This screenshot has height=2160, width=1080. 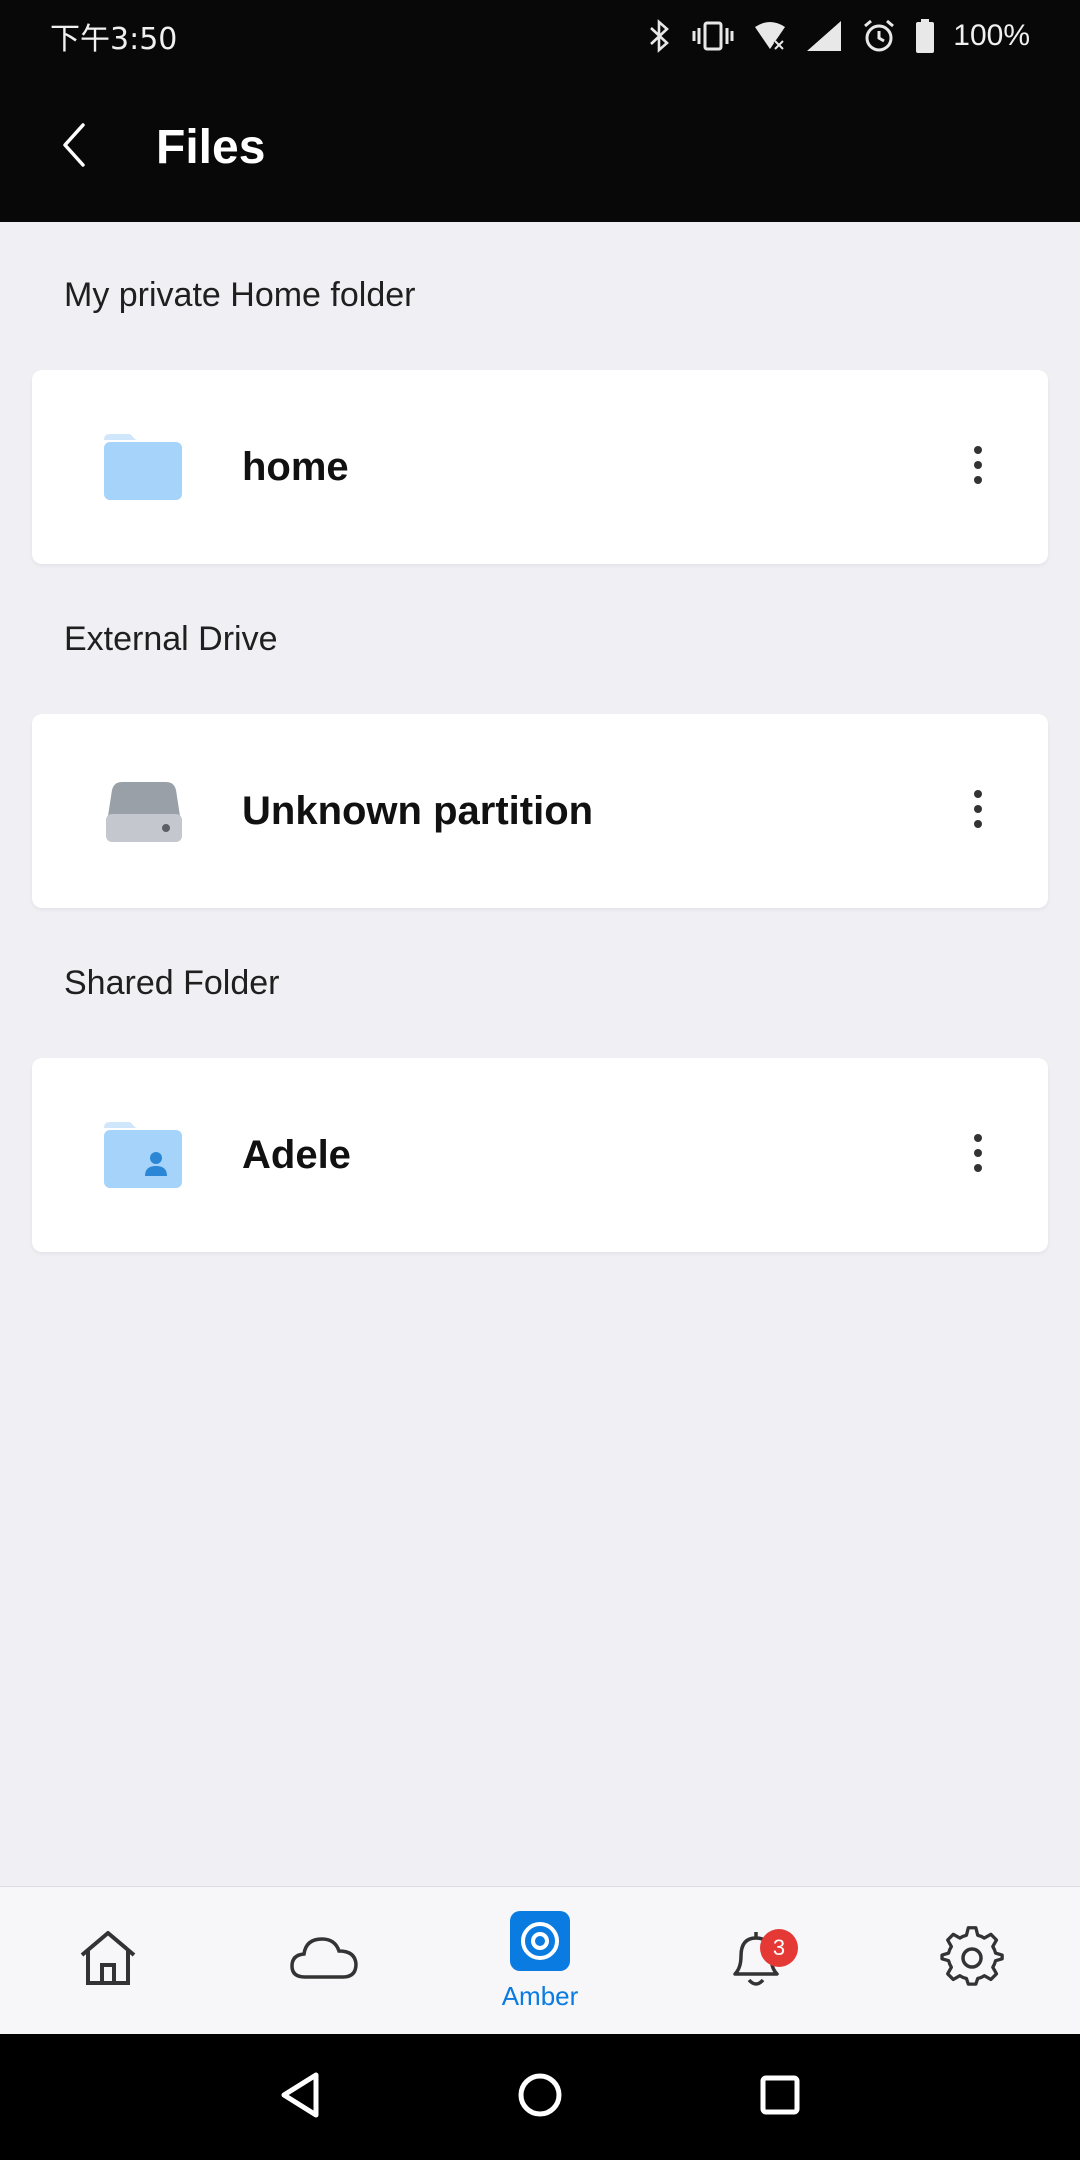 I want to click on gear-icon, so click(x=972, y=1960).